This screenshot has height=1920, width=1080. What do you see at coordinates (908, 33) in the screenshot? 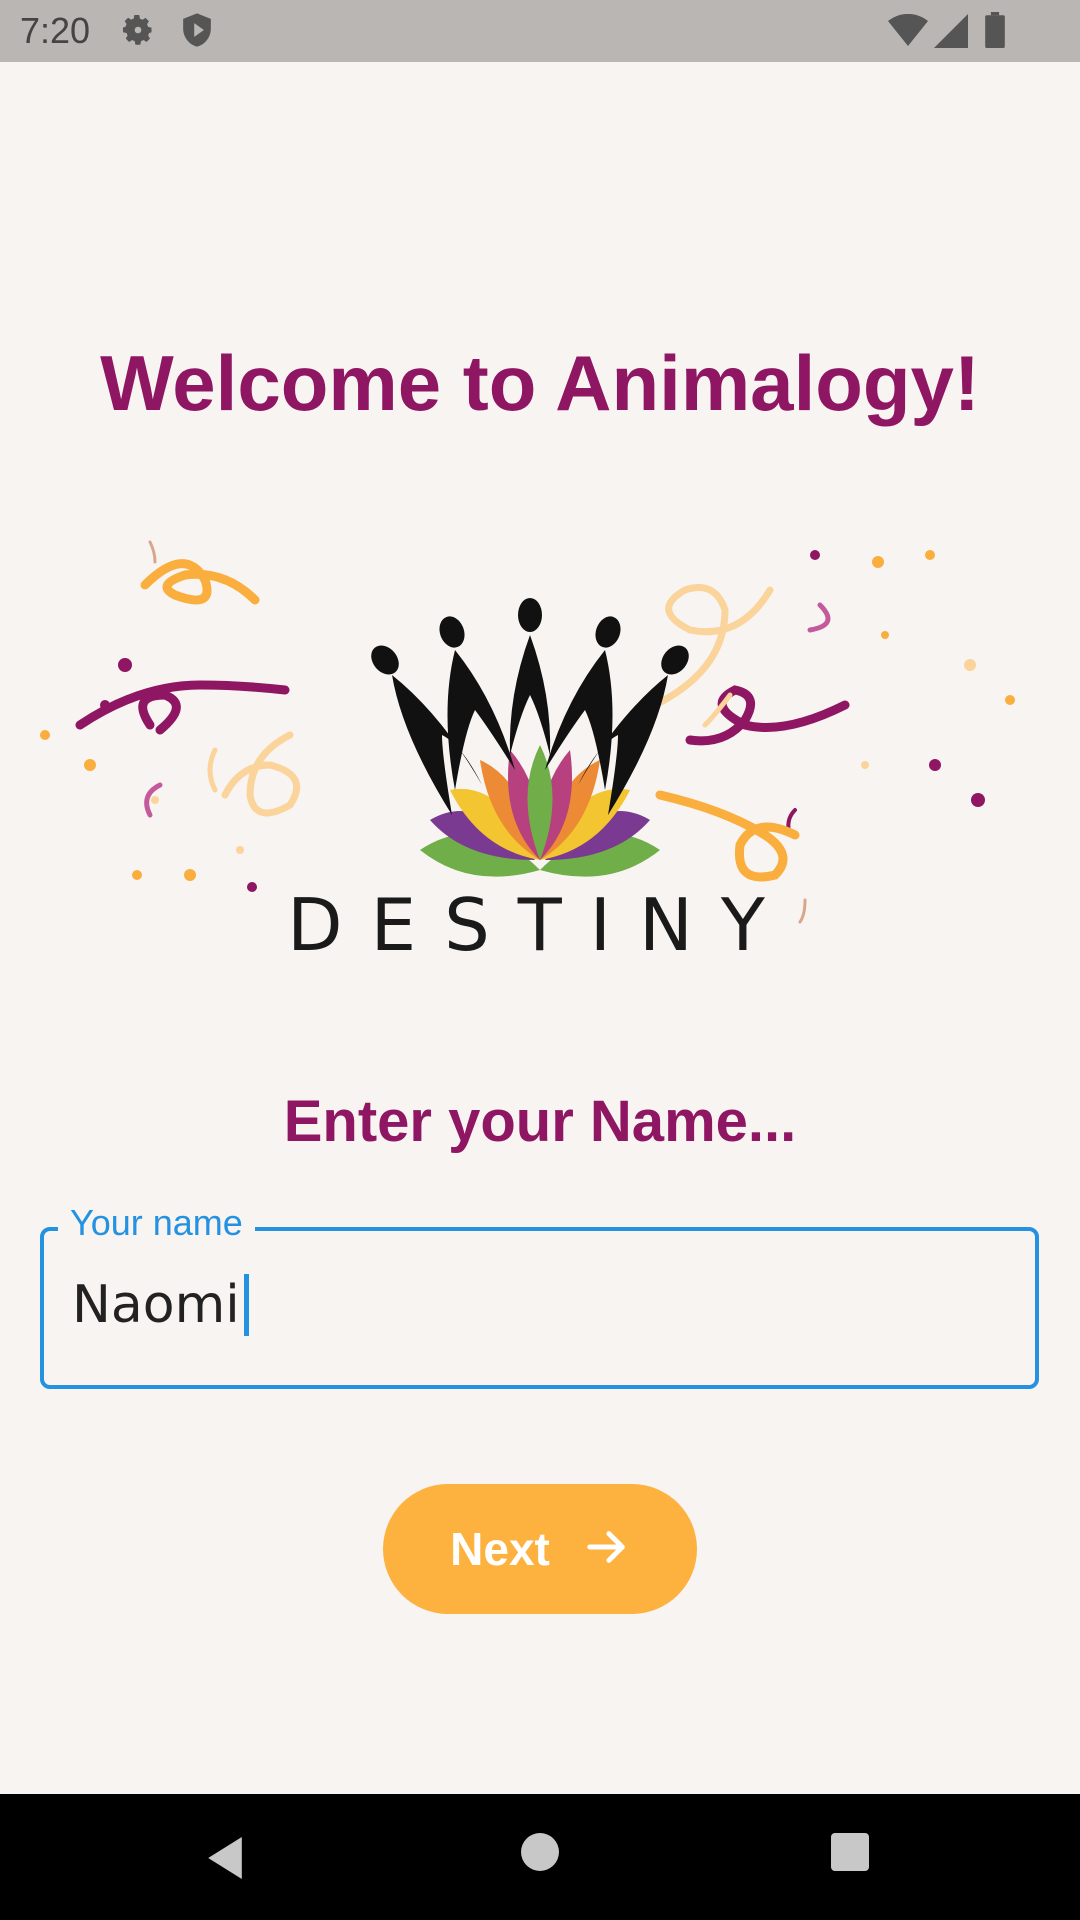
I see `wifi-icon` at bounding box center [908, 33].